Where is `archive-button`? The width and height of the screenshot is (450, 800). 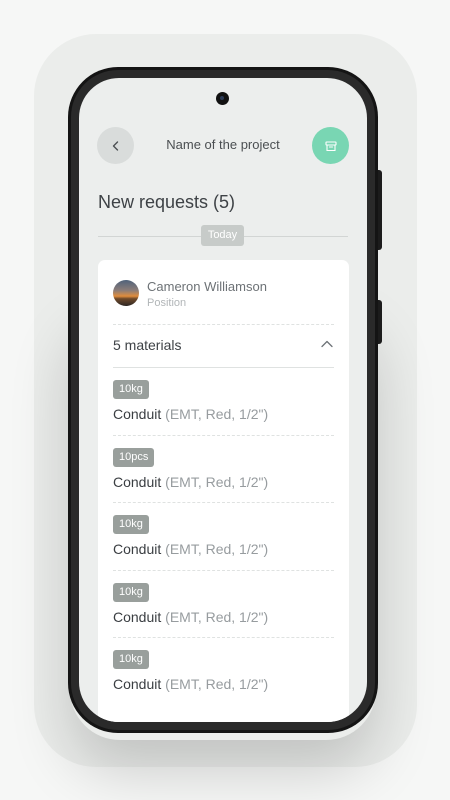 archive-button is located at coordinates (330, 145).